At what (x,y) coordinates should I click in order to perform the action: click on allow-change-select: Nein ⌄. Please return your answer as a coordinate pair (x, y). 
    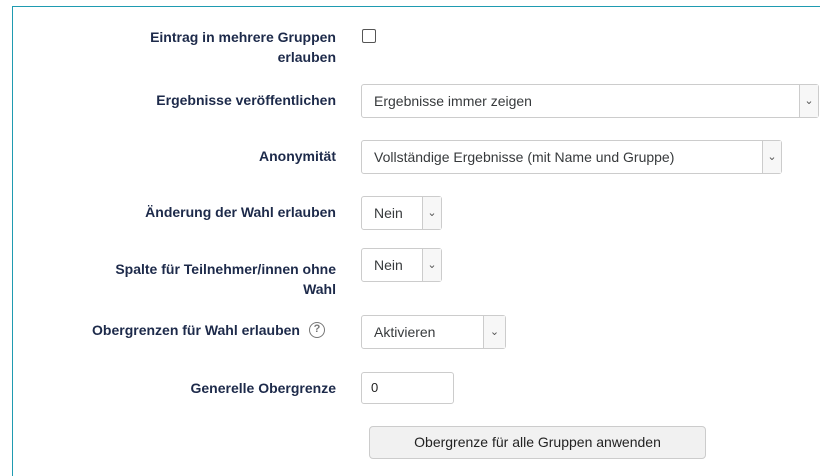
    Looking at the image, I should click on (401, 213).